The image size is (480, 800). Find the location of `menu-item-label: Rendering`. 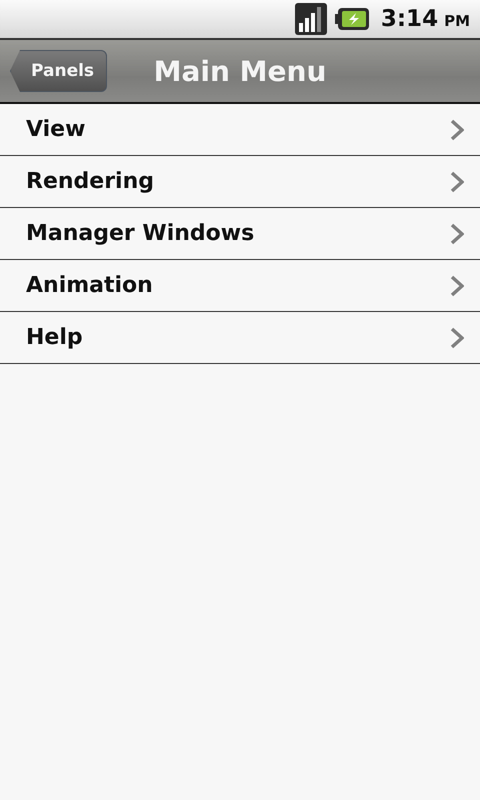

menu-item-label: Rendering is located at coordinates (90, 181).